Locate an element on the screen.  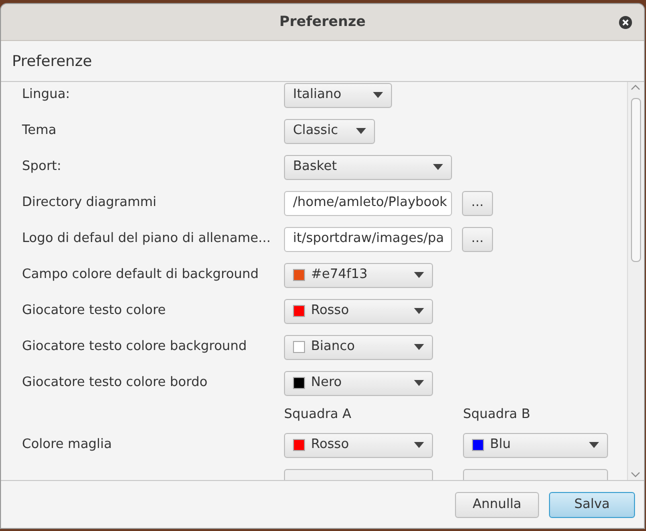
close-icon is located at coordinates (625, 22).